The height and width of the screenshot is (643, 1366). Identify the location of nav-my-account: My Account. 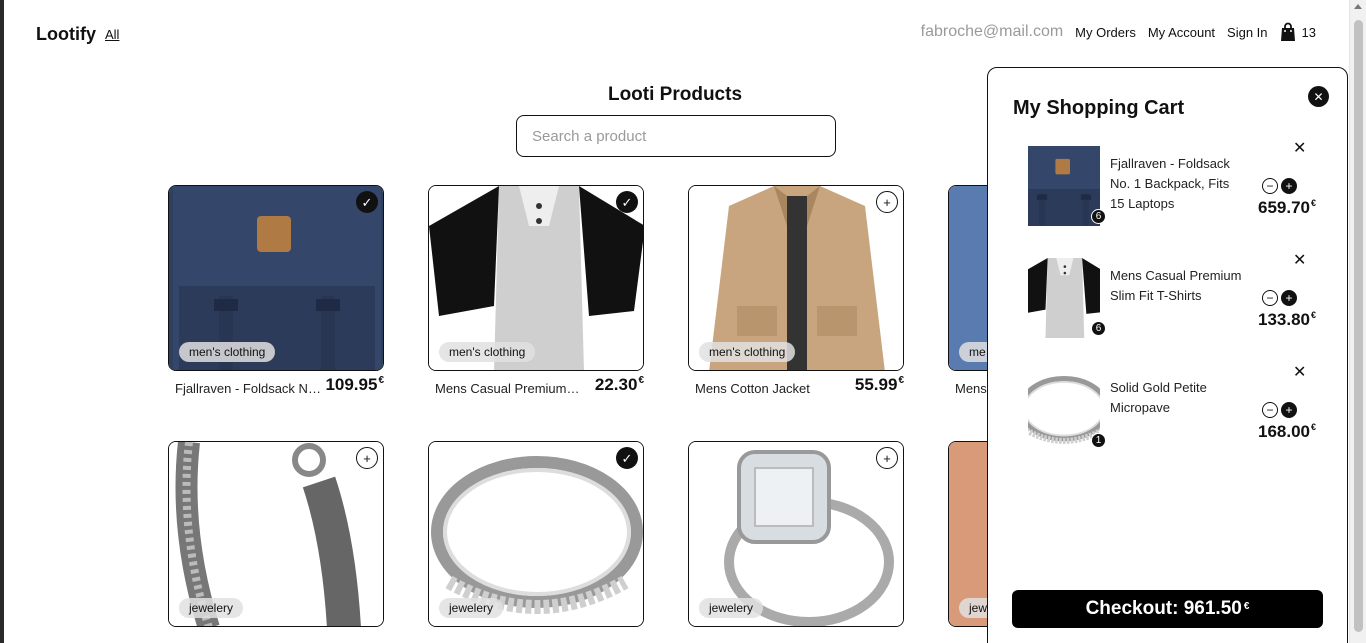
(1181, 32).